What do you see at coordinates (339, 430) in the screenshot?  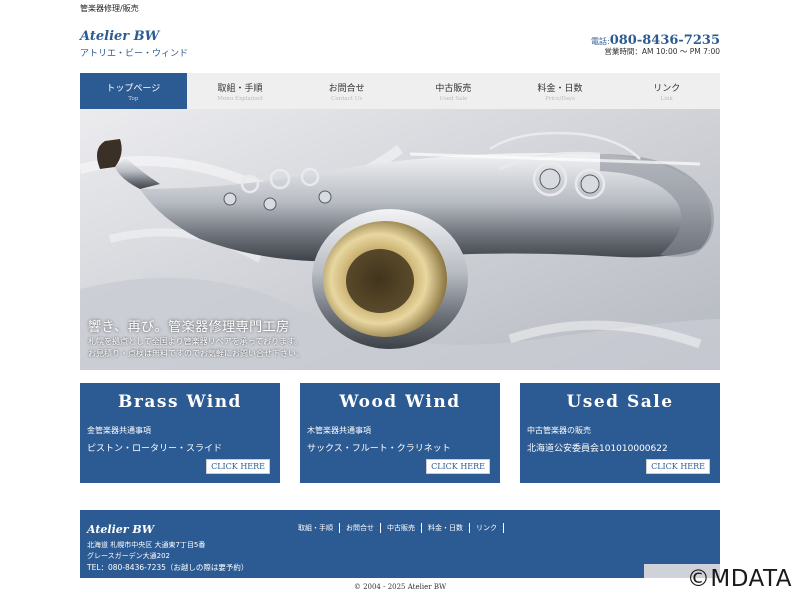 I see `card-text: 木管楽器共通事項` at bounding box center [339, 430].